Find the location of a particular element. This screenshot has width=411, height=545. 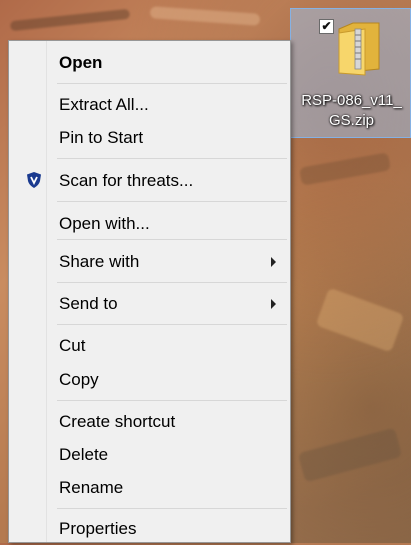

menu-item-share-with: Share with is located at coordinates (149, 261).